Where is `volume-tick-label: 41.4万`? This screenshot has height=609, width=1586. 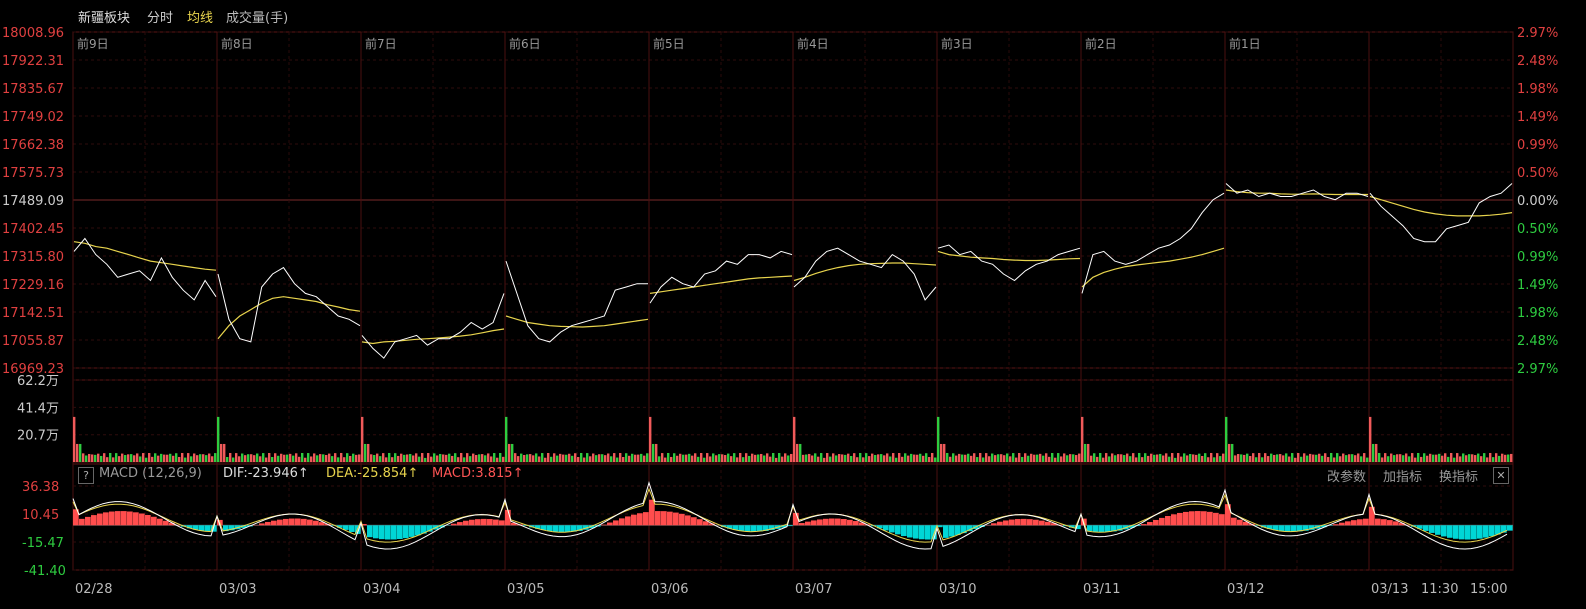 volume-tick-label: 41.4万 is located at coordinates (38, 408).